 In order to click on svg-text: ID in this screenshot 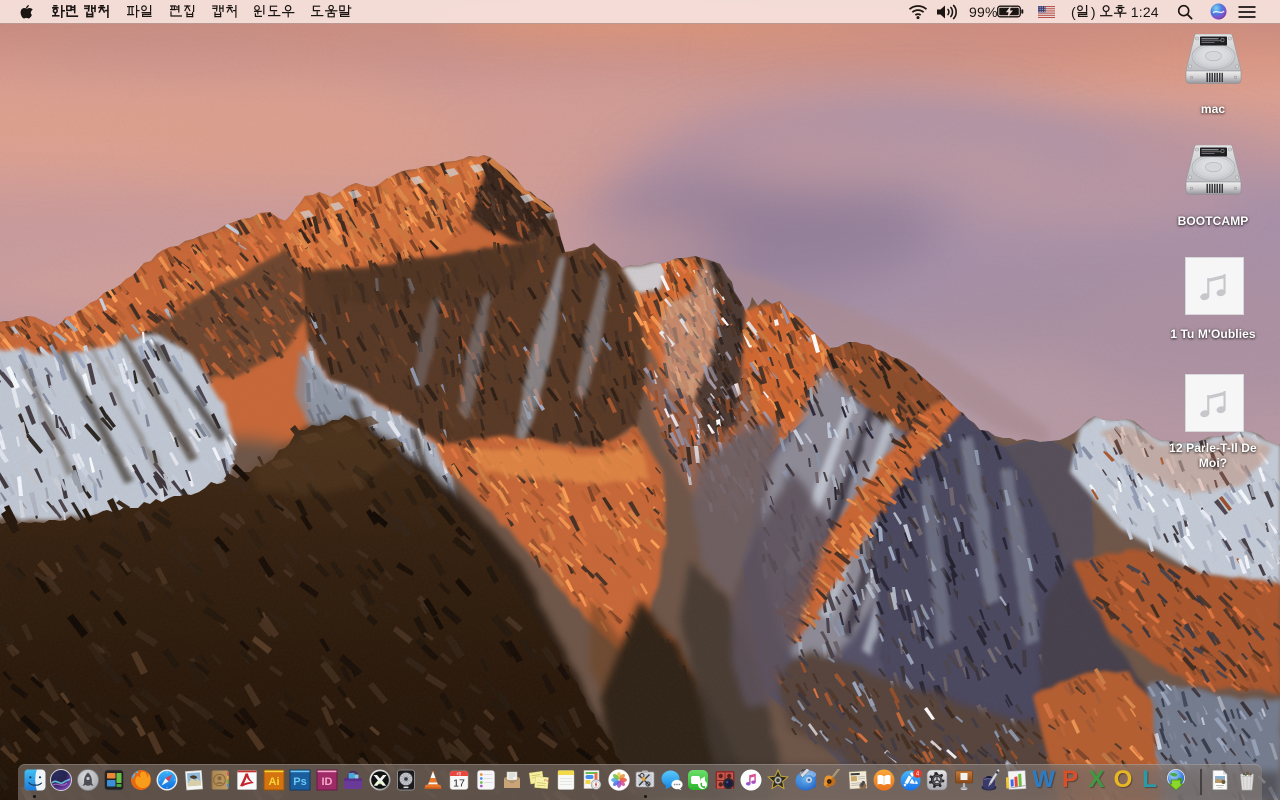, I will do `click(326, 782)`.